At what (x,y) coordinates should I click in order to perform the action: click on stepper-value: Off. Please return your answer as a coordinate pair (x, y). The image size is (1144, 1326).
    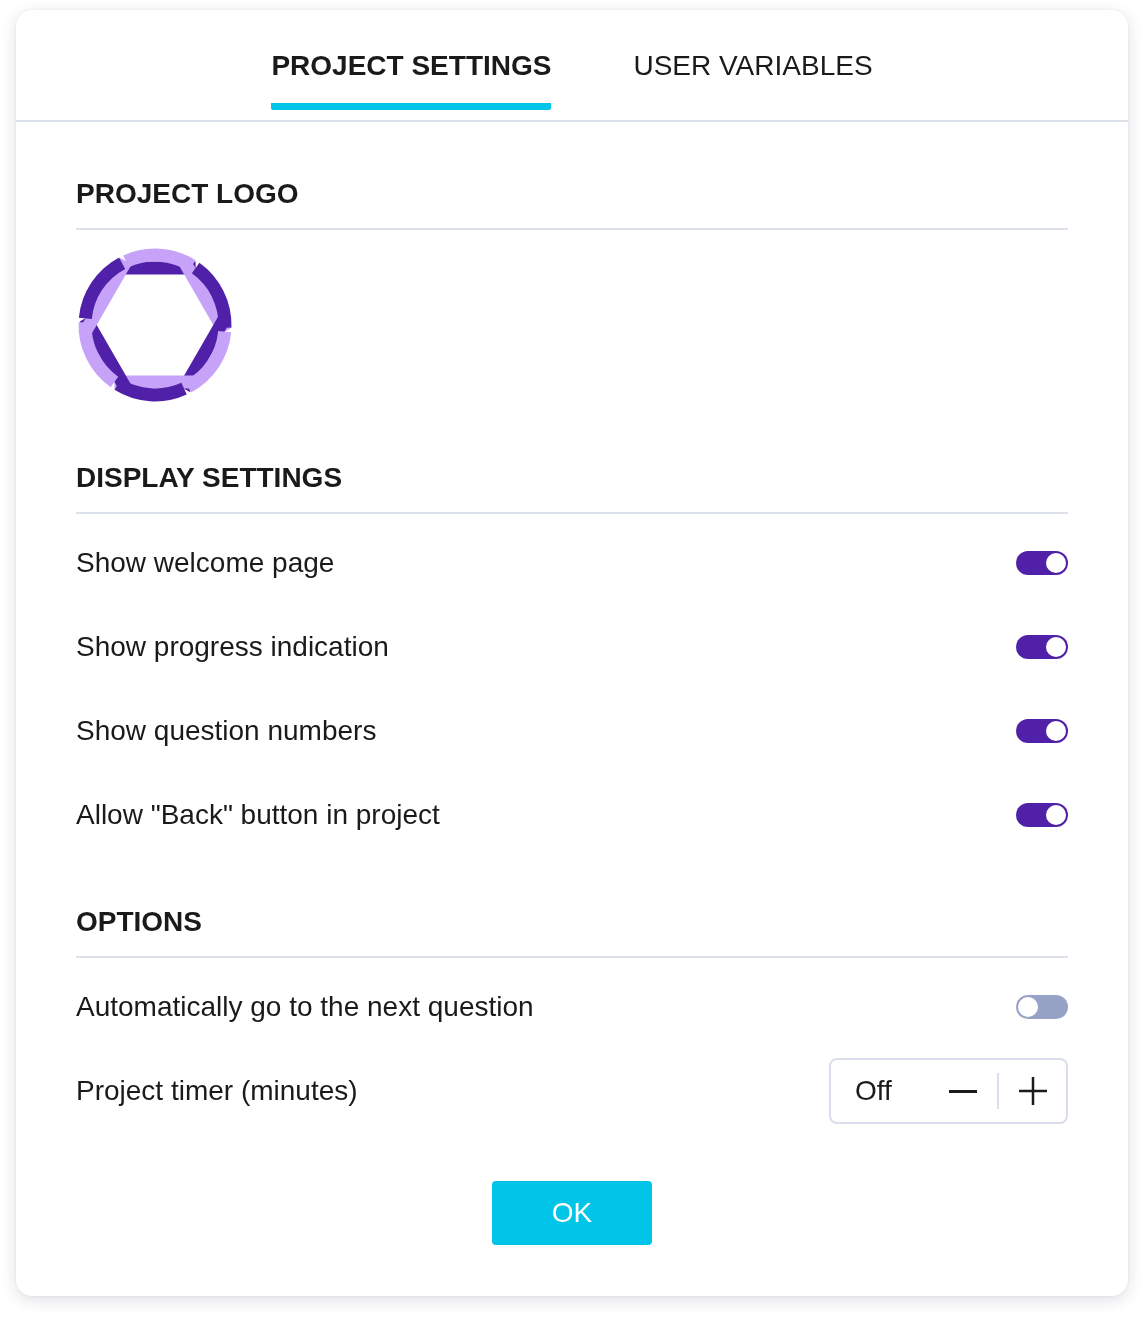
    Looking at the image, I should click on (874, 1091).